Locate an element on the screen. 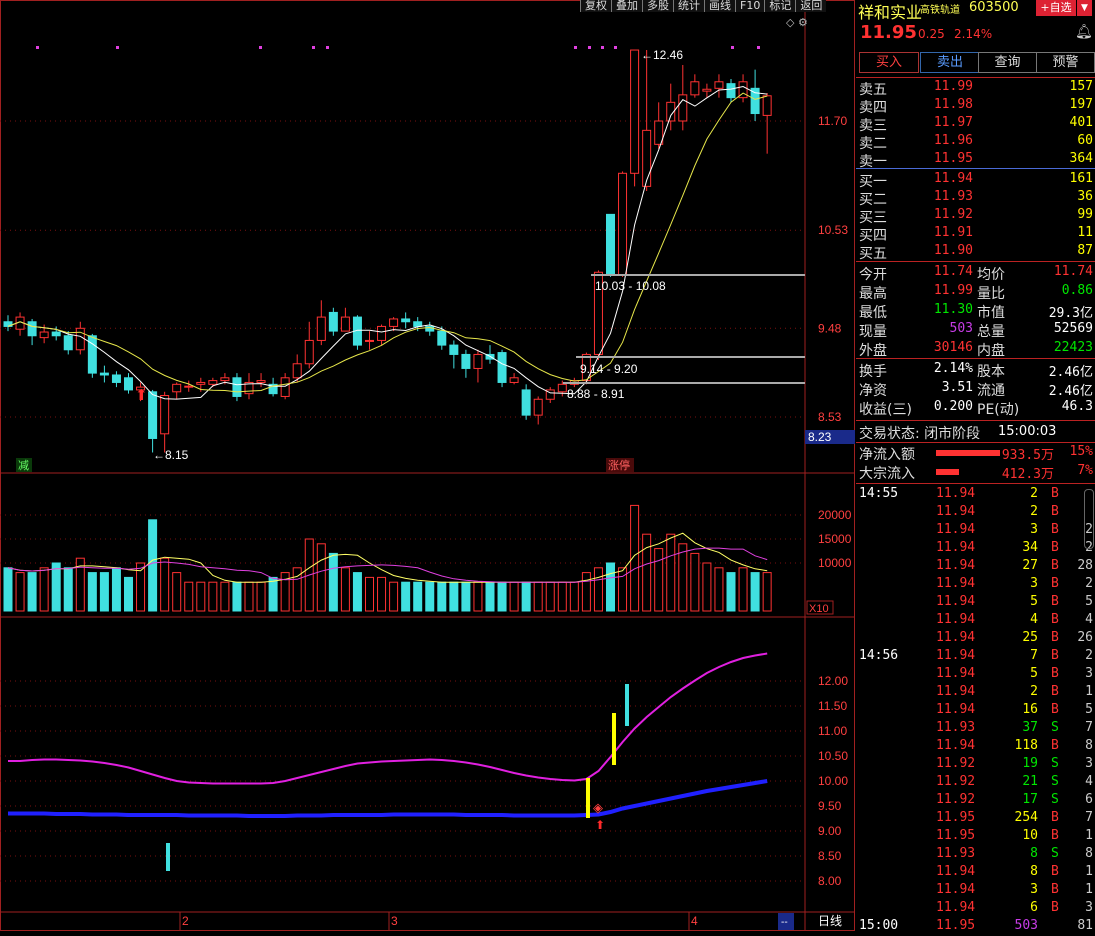  stat-value: 11.99 is located at coordinates (953, 290).